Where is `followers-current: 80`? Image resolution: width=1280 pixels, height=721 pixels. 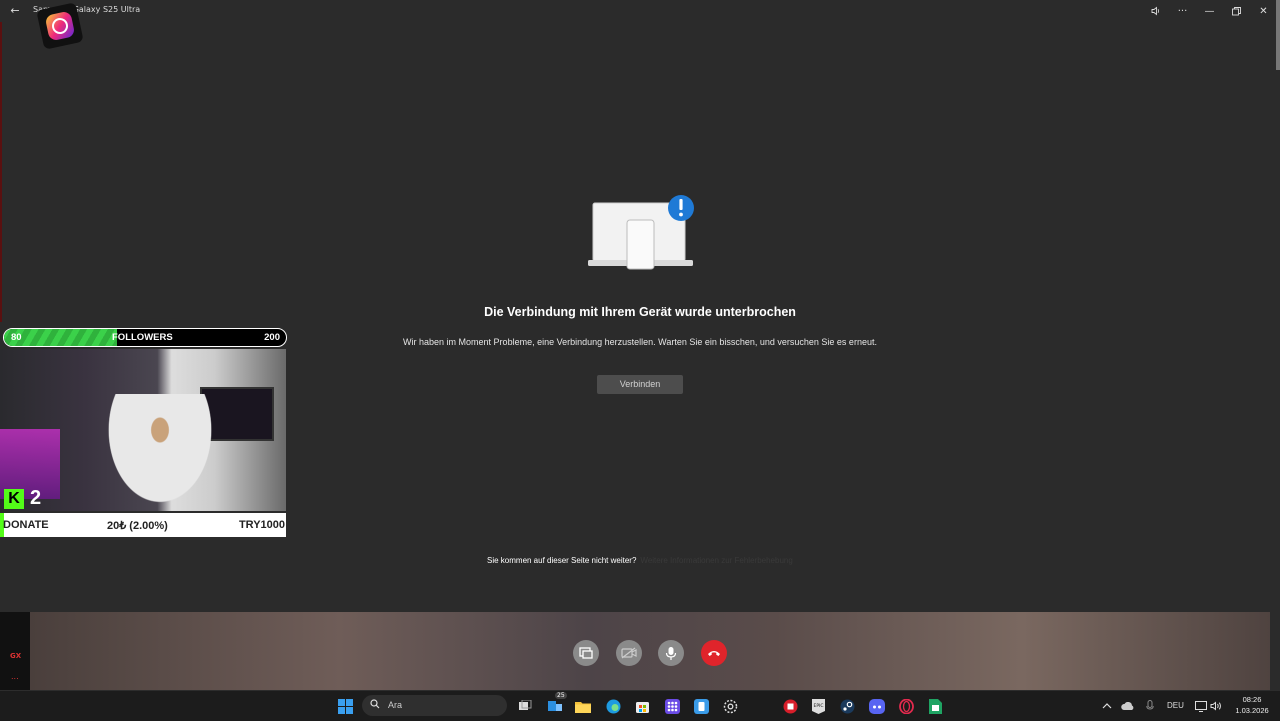 followers-current: 80 is located at coordinates (16, 337).